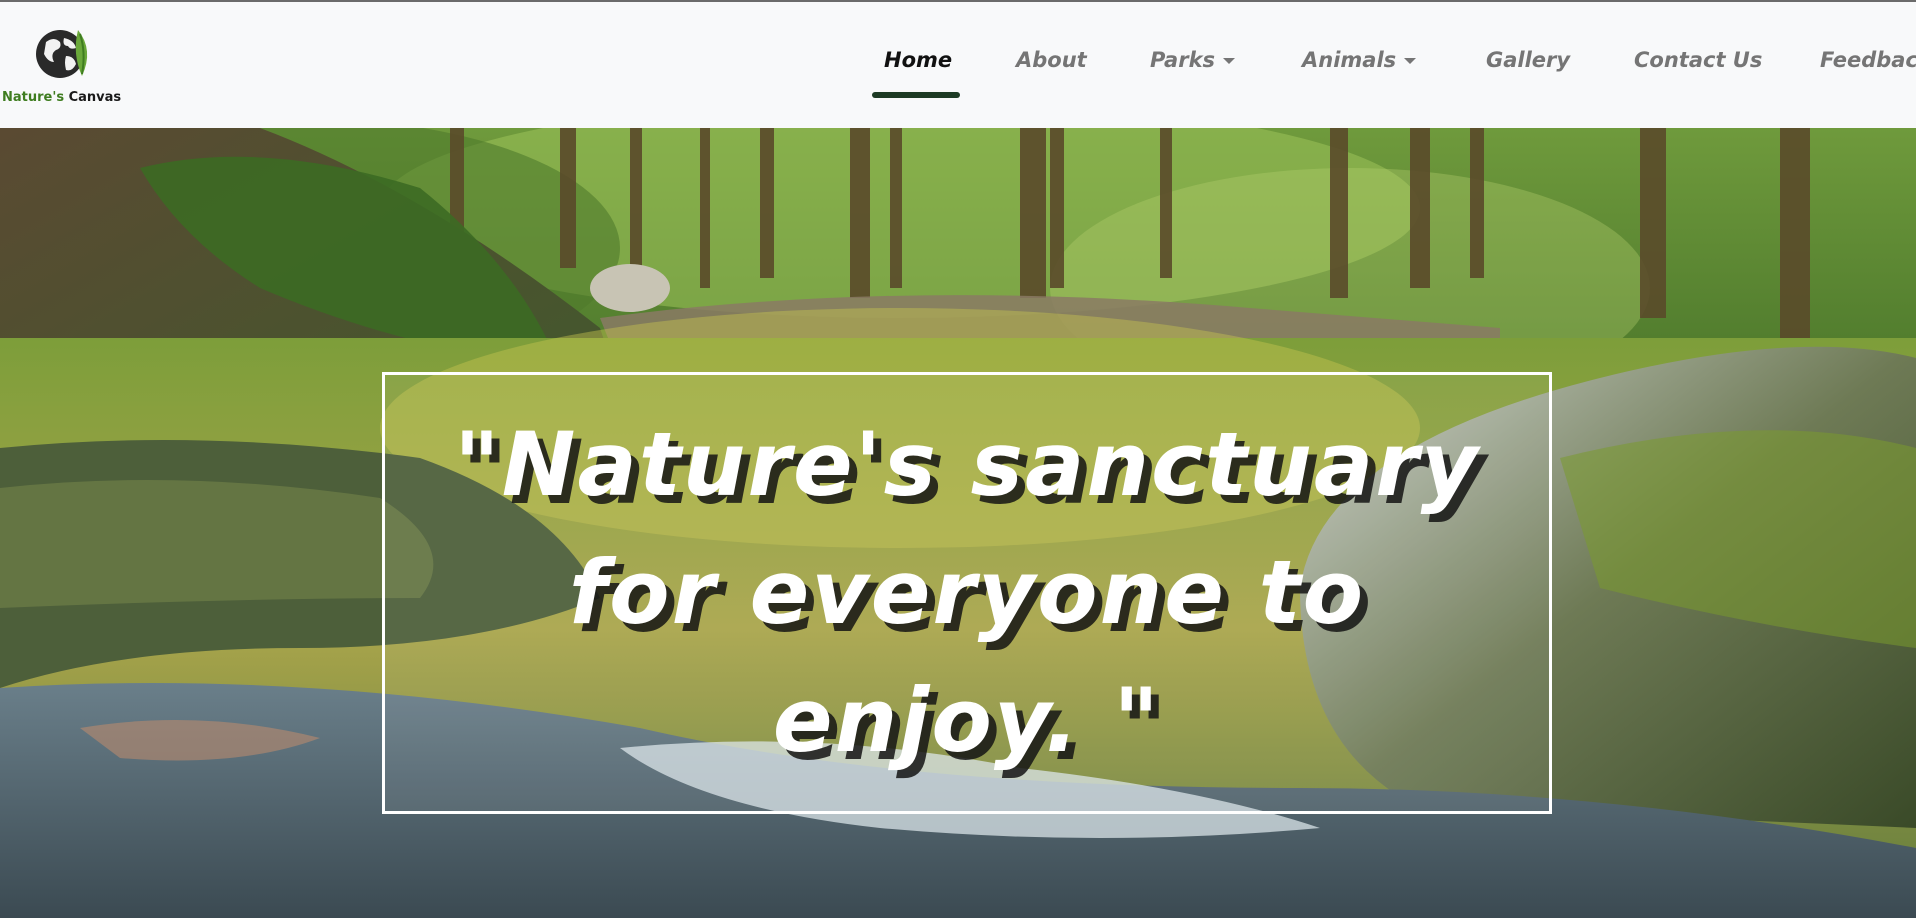 Image resolution: width=1916 pixels, height=918 pixels. What do you see at coordinates (33, 97) in the screenshot?
I see `brand-name-part1: Nature's` at bounding box center [33, 97].